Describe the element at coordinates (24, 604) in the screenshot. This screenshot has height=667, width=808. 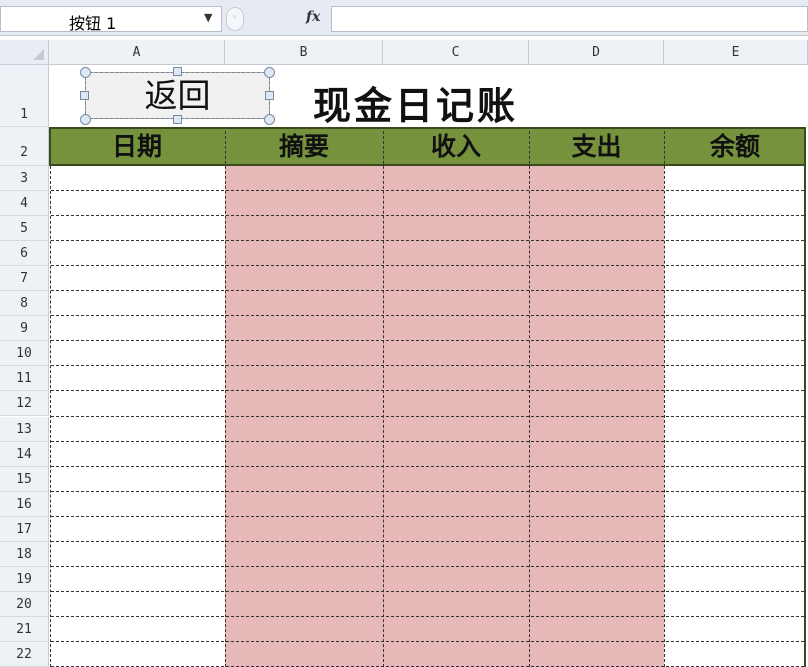
I see `row-header: 20` at that location.